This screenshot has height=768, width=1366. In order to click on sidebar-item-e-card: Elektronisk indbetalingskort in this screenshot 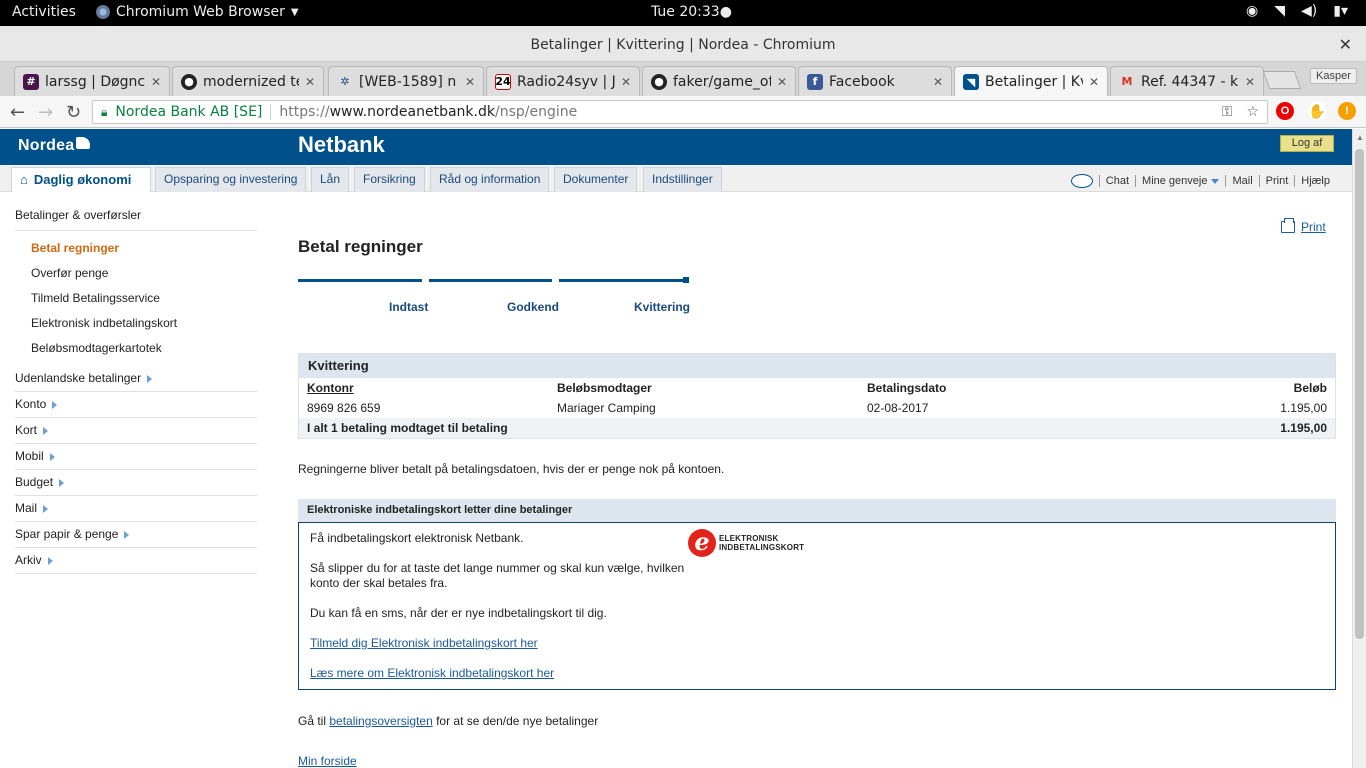, I will do `click(104, 323)`.